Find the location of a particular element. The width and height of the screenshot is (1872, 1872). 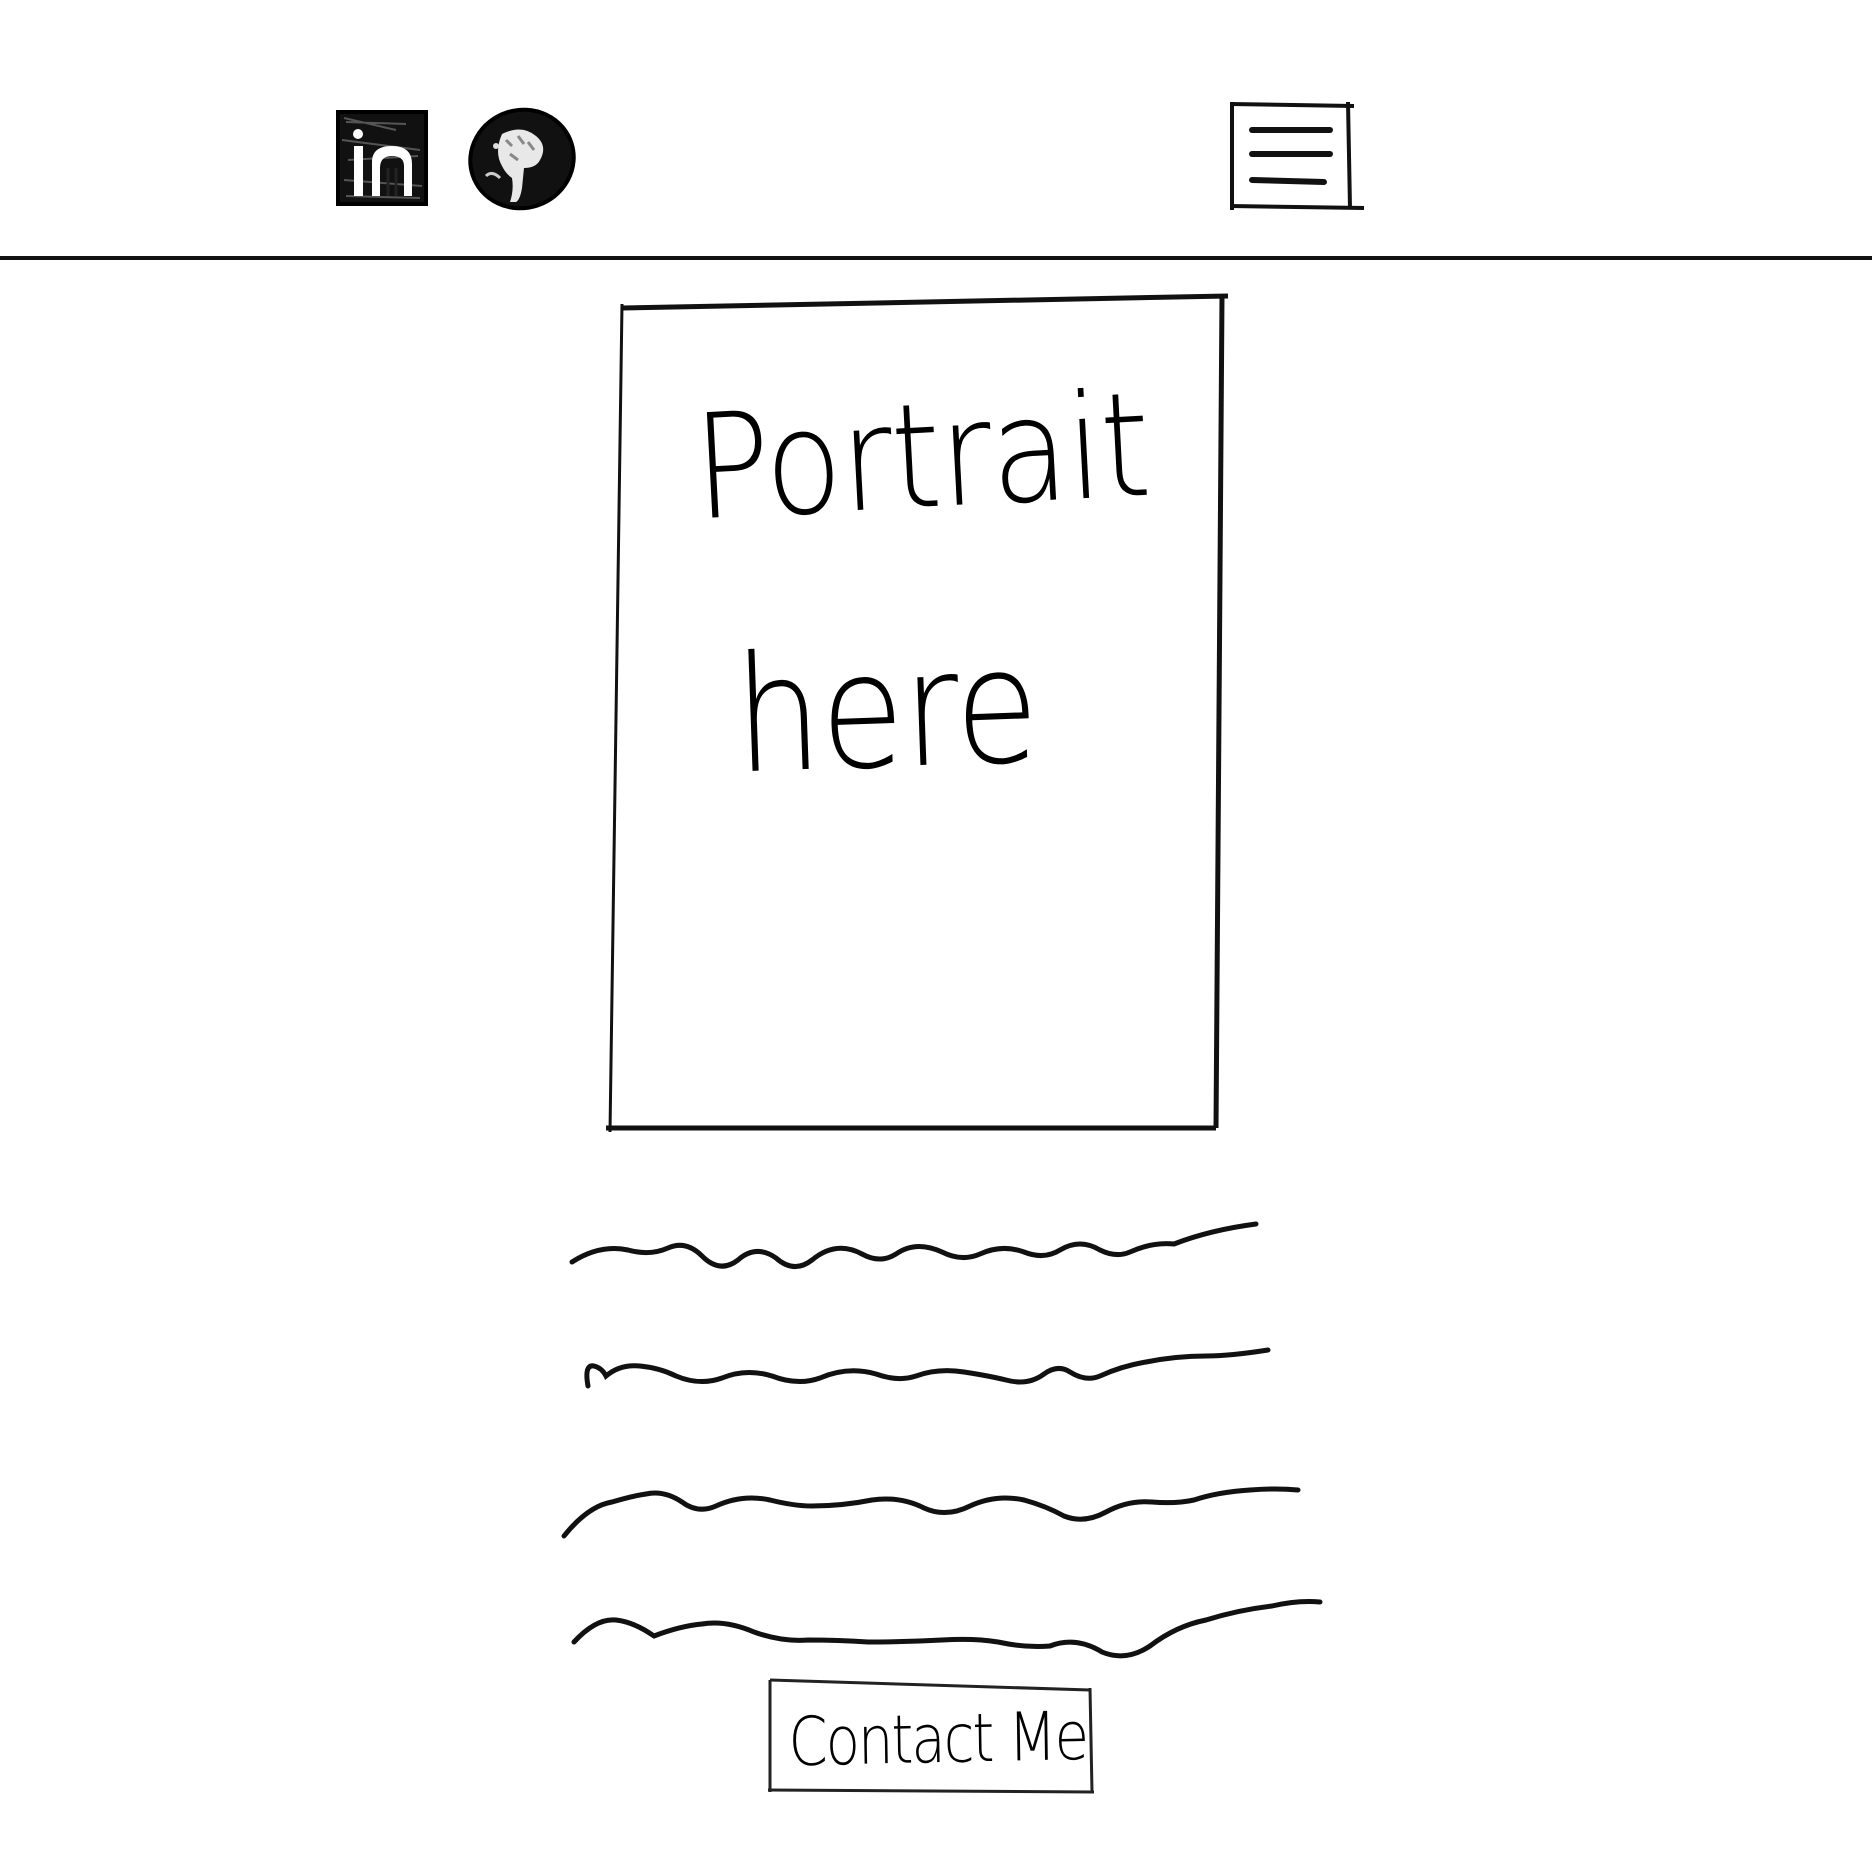

hamburger-menu-icon is located at coordinates (1297, 155).